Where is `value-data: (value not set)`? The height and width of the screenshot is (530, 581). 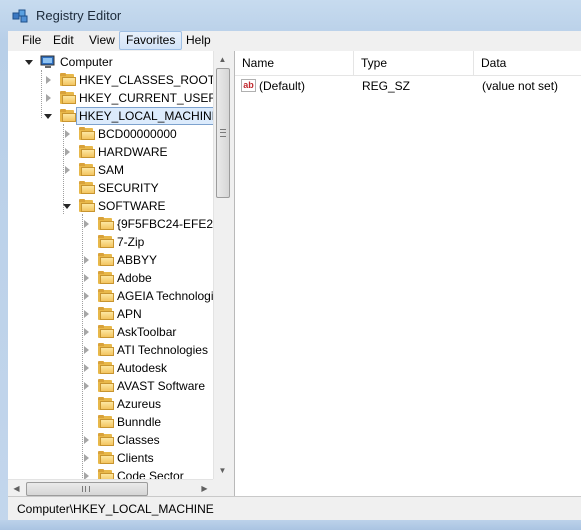
value-data: (value not set) is located at coordinates (520, 86).